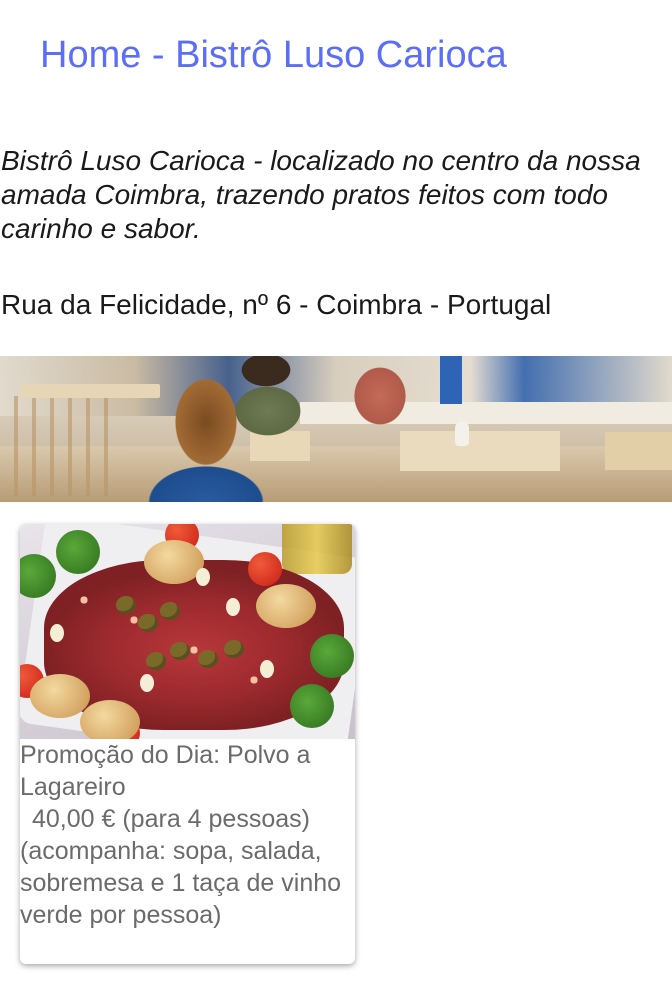  Describe the element at coordinates (273, 55) in the screenshot. I see `page-title: Home - Bistrô Luso Carioca` at that location.